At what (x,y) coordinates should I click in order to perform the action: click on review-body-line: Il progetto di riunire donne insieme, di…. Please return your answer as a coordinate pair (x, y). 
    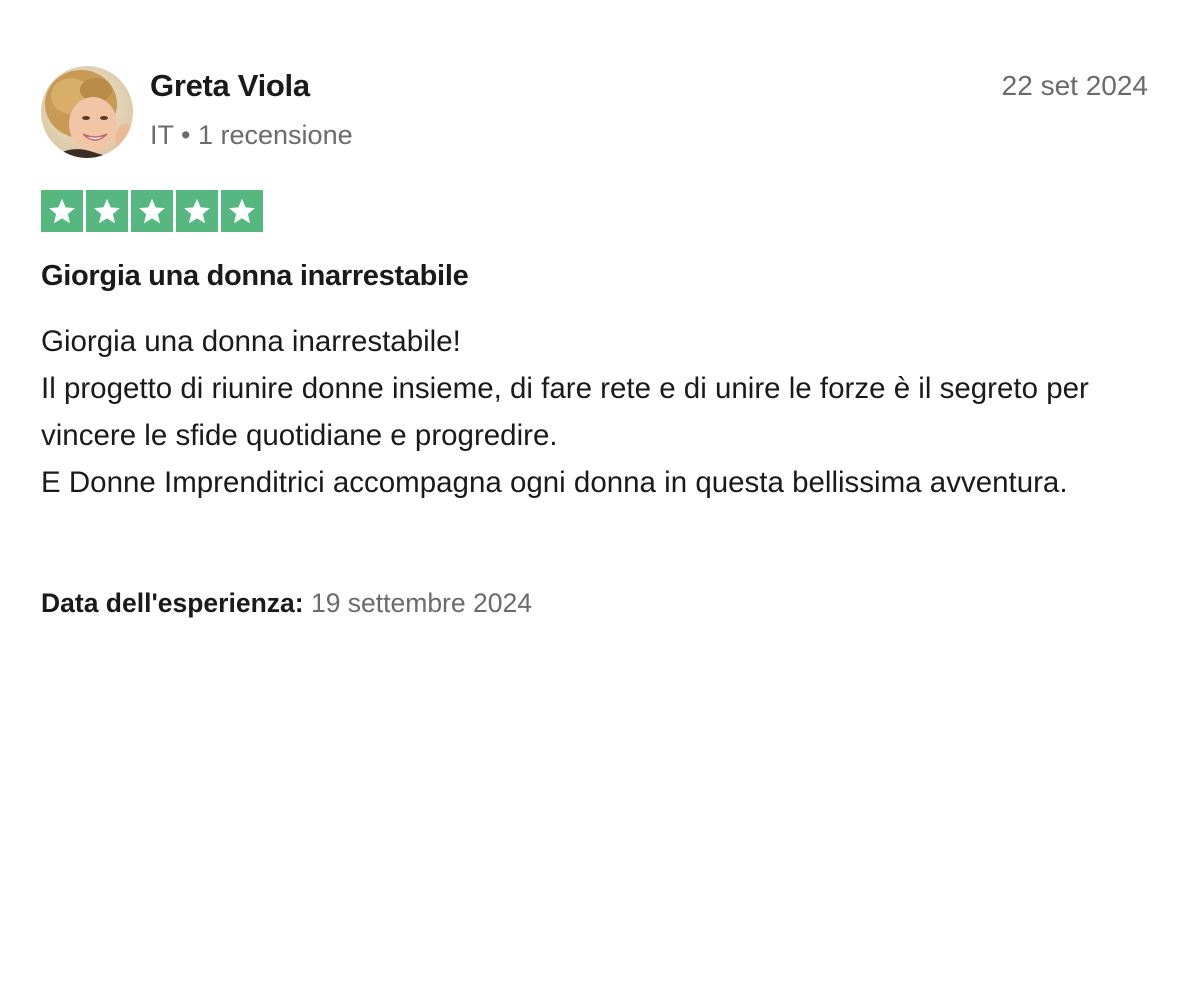
    Looking at the image, I should click on (565, 412).